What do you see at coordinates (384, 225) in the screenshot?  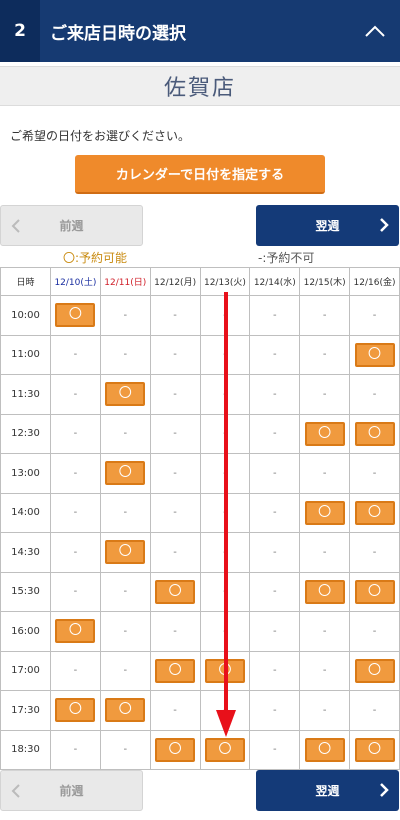 I see `chevron-right-icon` at bounding box center [384, 225].